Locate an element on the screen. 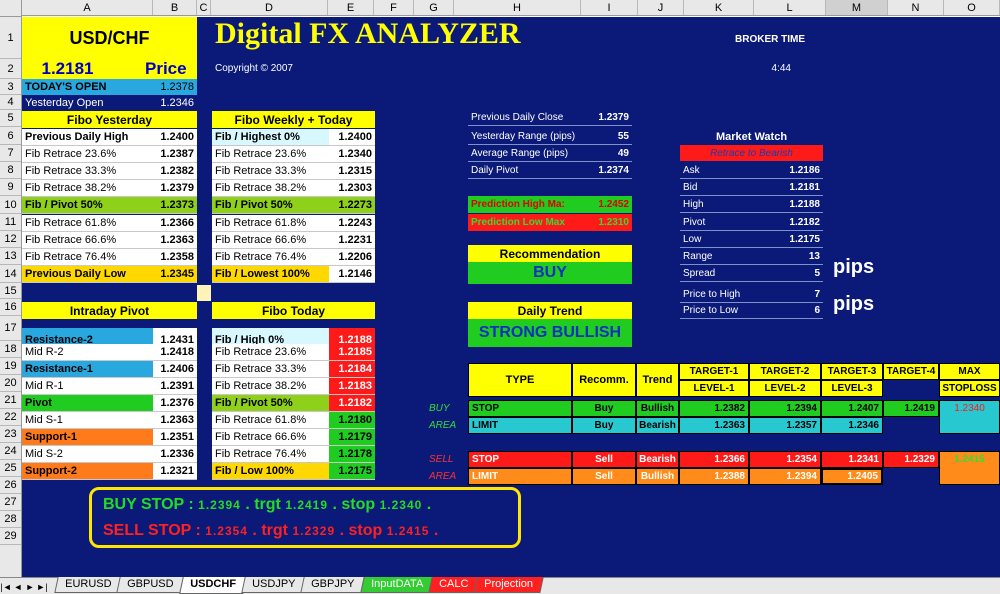 The image size is (1000, 594). market-watch-status: Retrace to Bearish is located at coordinates (751, 153).